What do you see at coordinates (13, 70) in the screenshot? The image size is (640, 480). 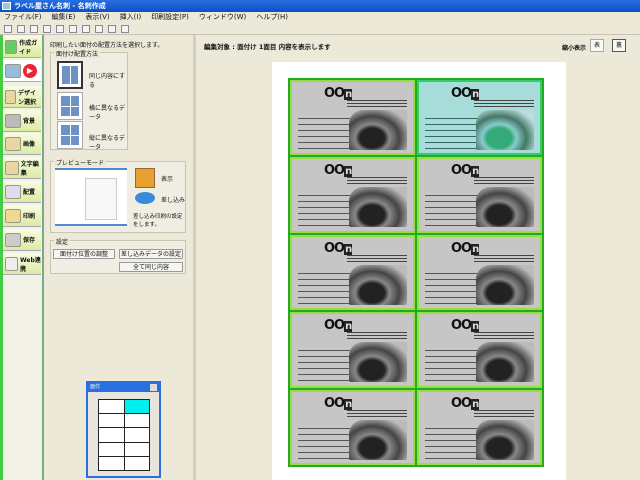 I see `card-icon` at bounding box center [13, 70].